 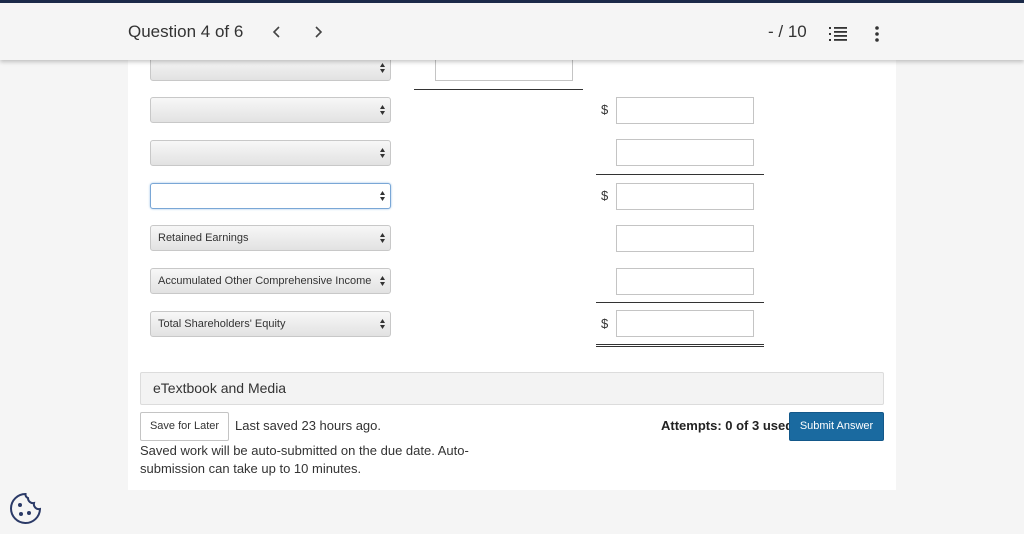 I want to click on cookie-icon, so click(x=25, y=508).